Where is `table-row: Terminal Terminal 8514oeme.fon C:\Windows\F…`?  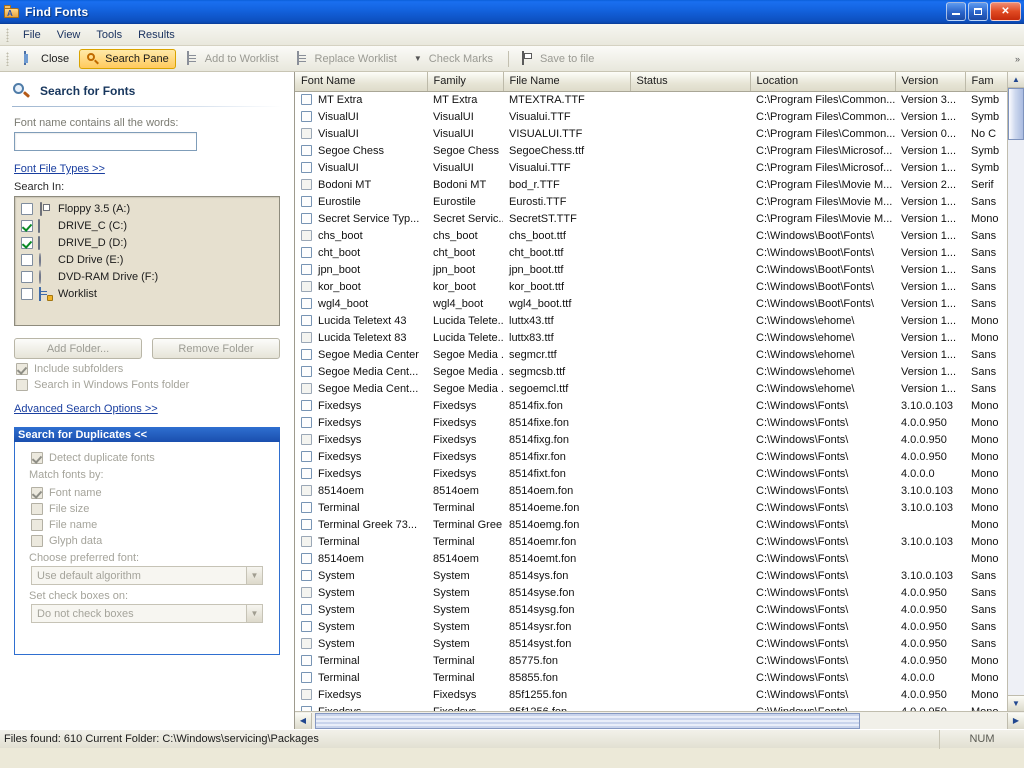
table-row: Terminal Terminal 8514oeme.fon C:\Windows\F… is located at coordinates (651, 507).